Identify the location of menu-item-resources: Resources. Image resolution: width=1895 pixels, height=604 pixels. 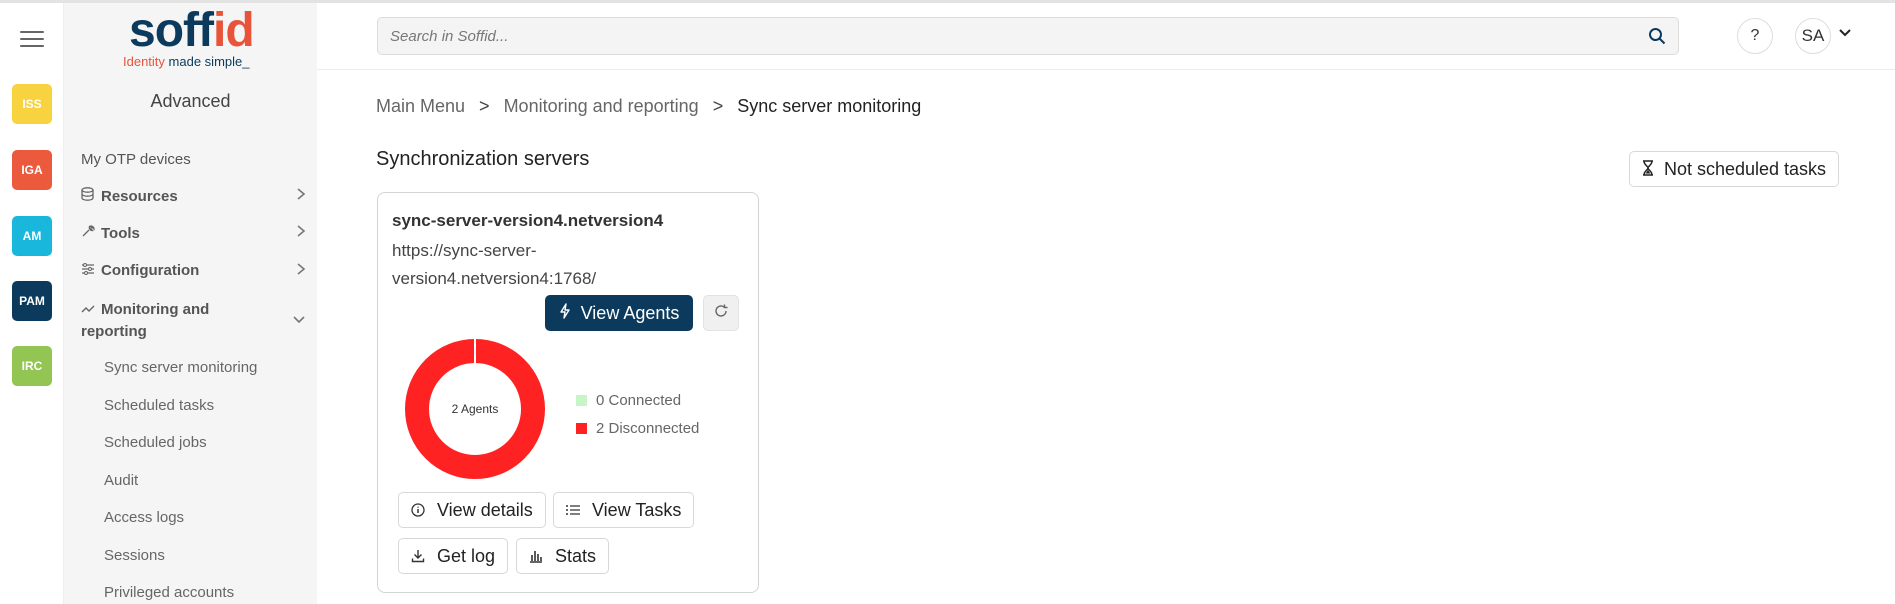
(193, 196).